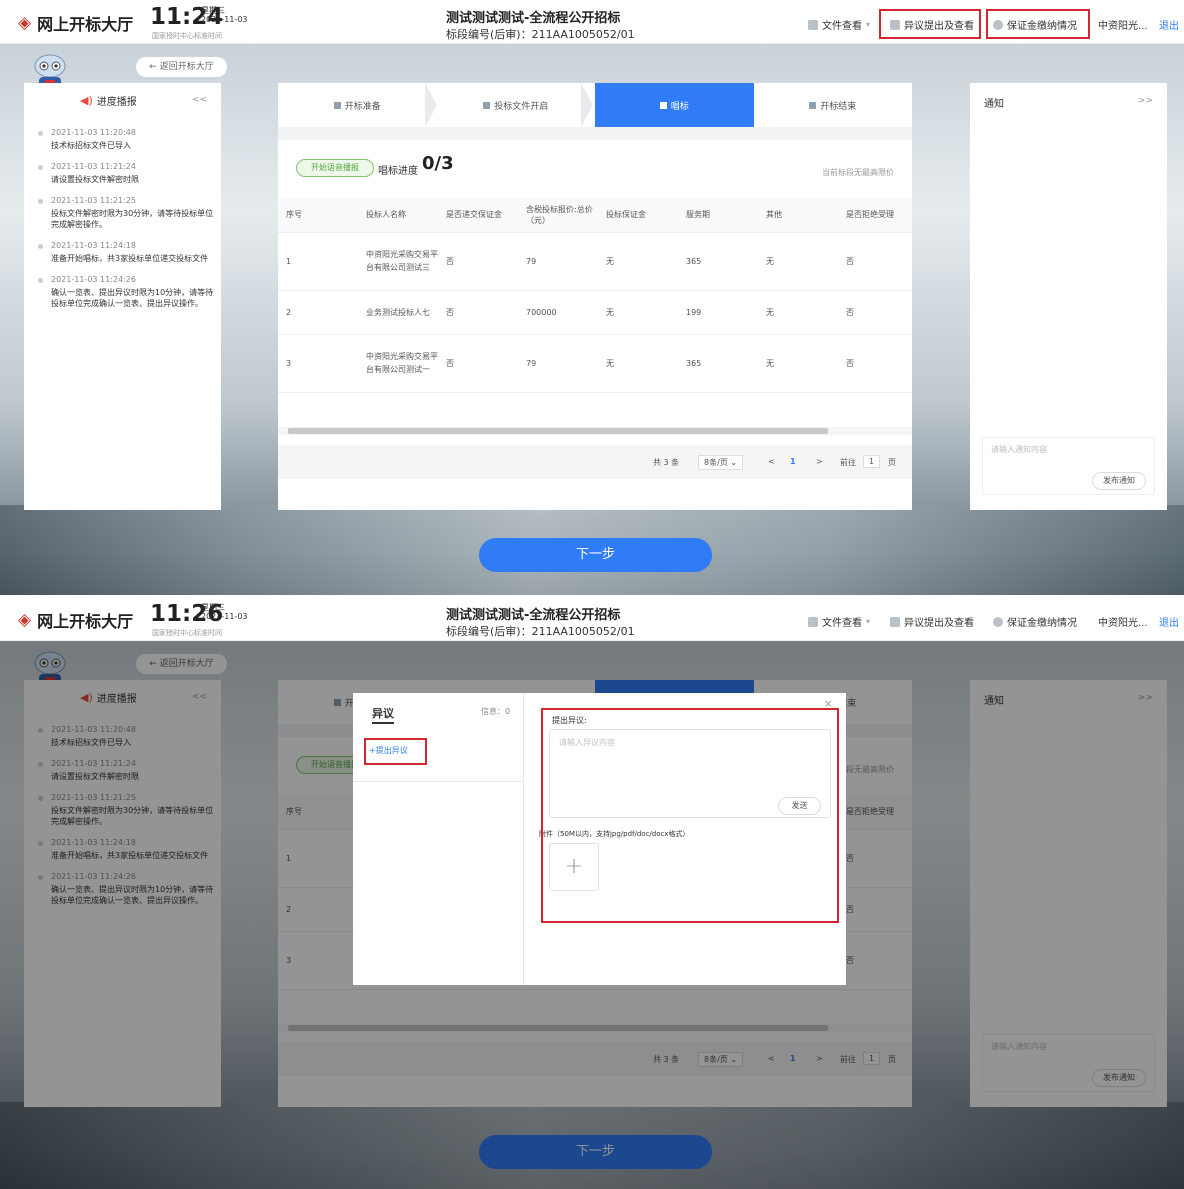 The height and width of the screenshot is (1189, 1184). I want to click on file-view-label: 文件查看, so click(842, 623).